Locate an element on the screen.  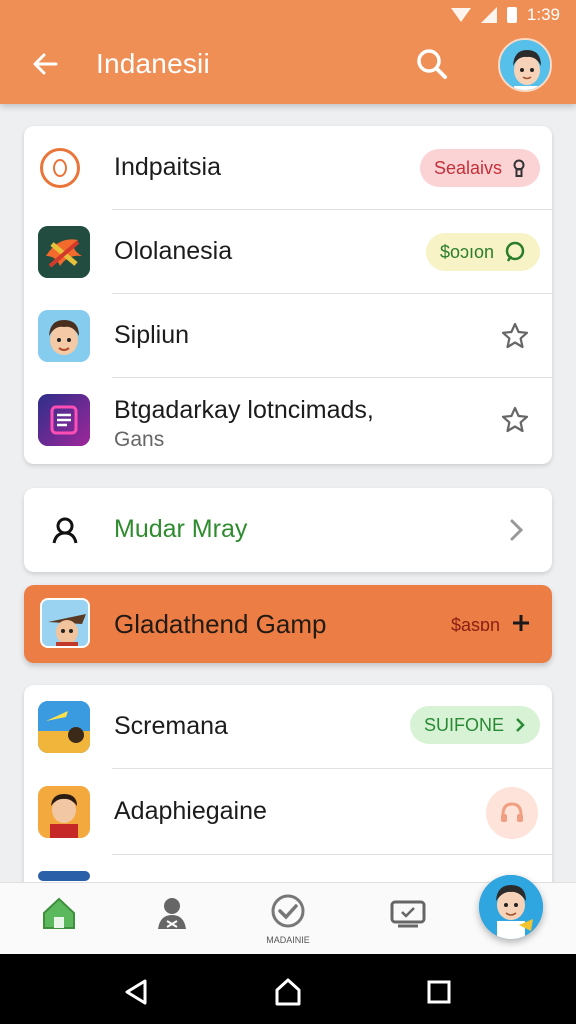
triangle-back-icon is located at coordinates (136, 992).